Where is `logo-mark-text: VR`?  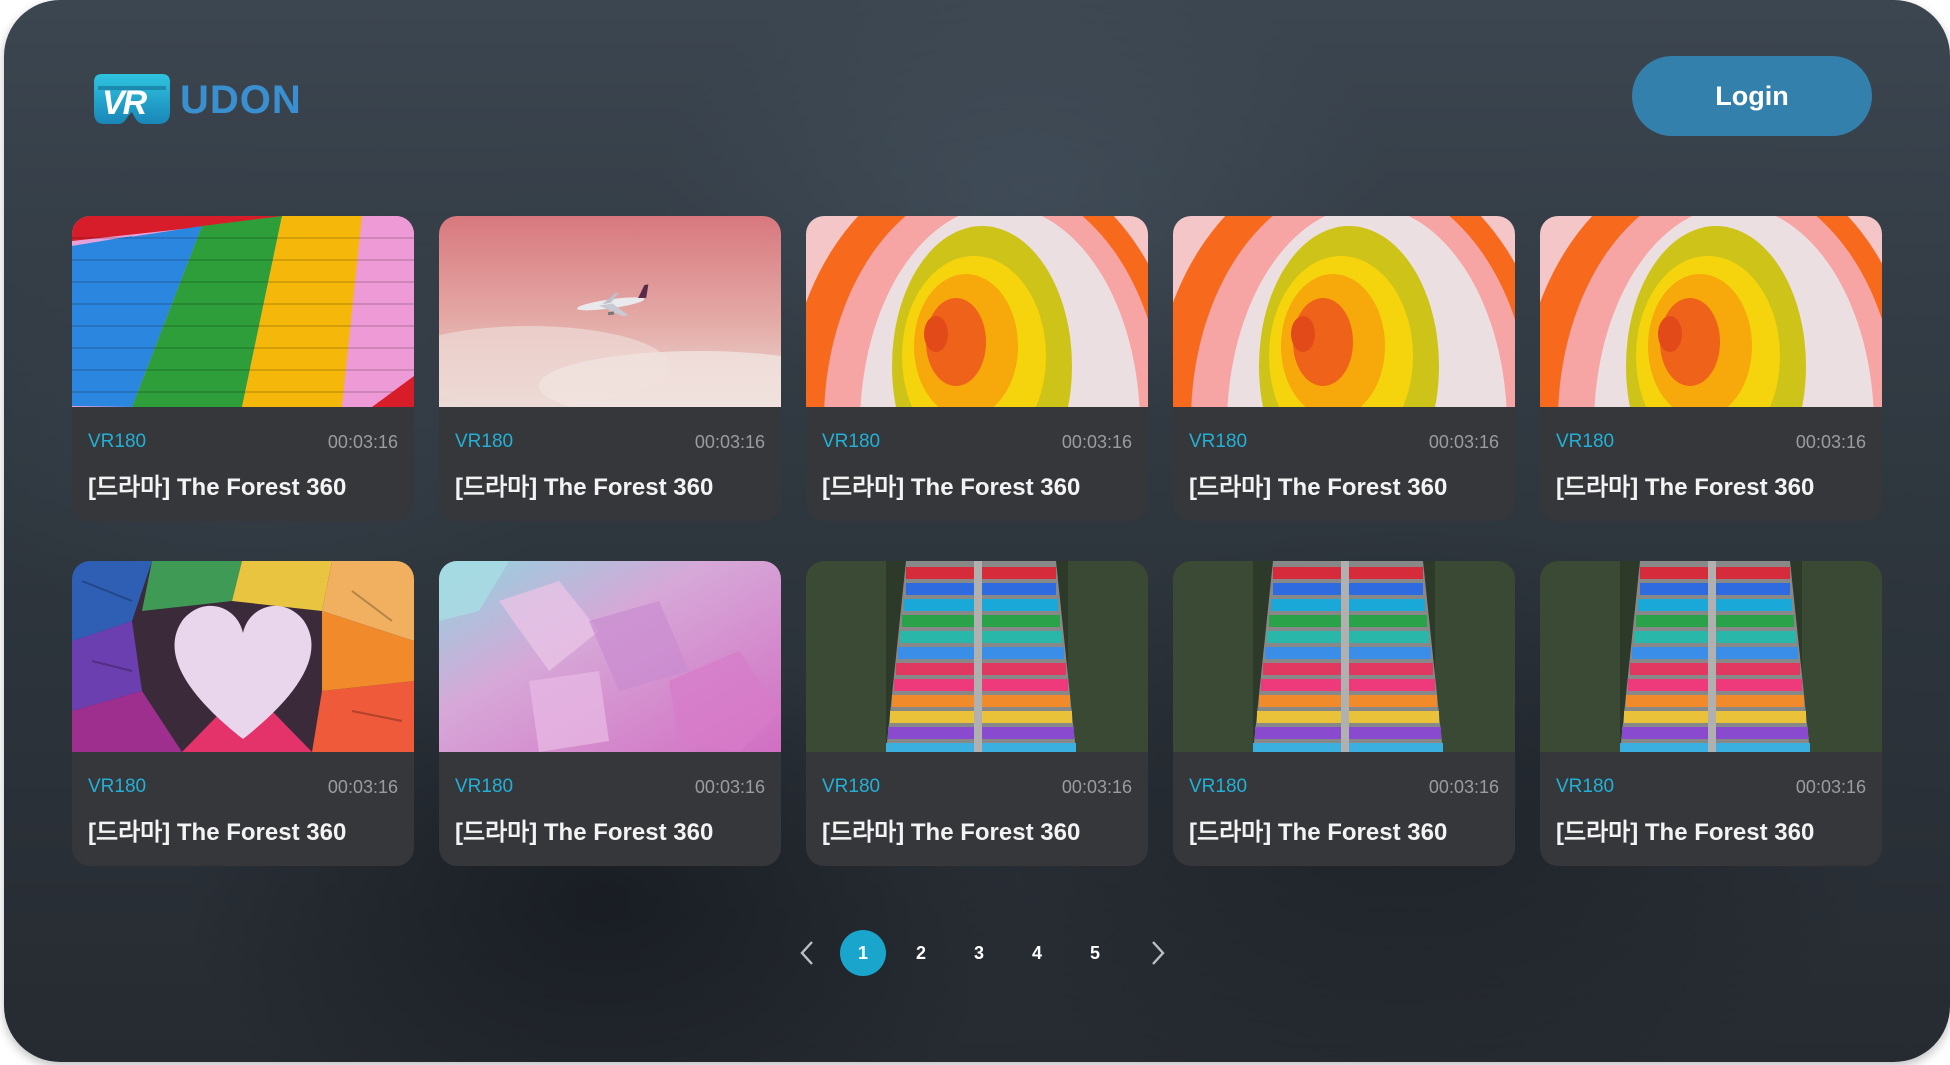 logo-mark-text: VR is located at coordinates (124, 103).